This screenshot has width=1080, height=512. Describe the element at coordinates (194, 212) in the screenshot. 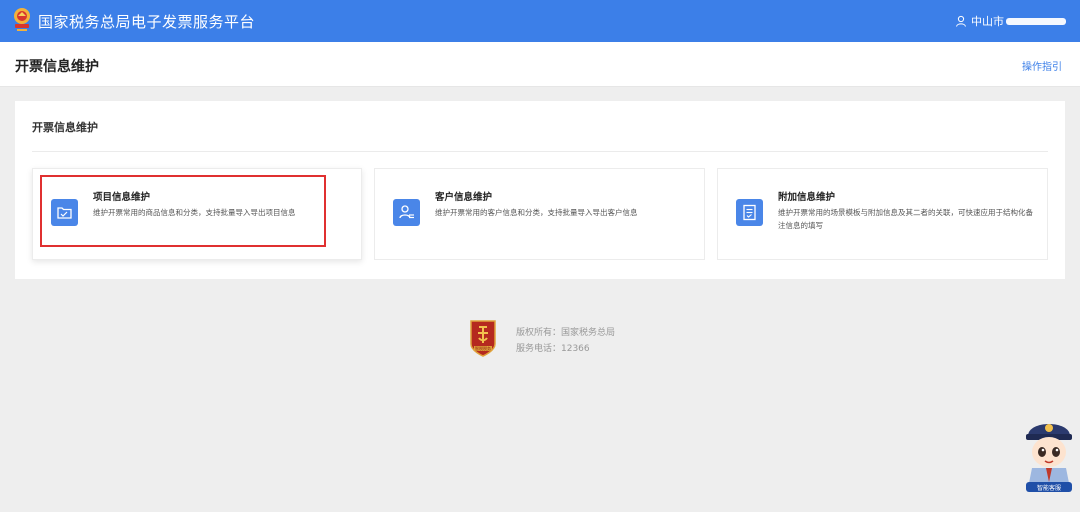

I see `card-description: 维护开票常用的商品信息和分类，支持批量导入导出项目信息` at that location.